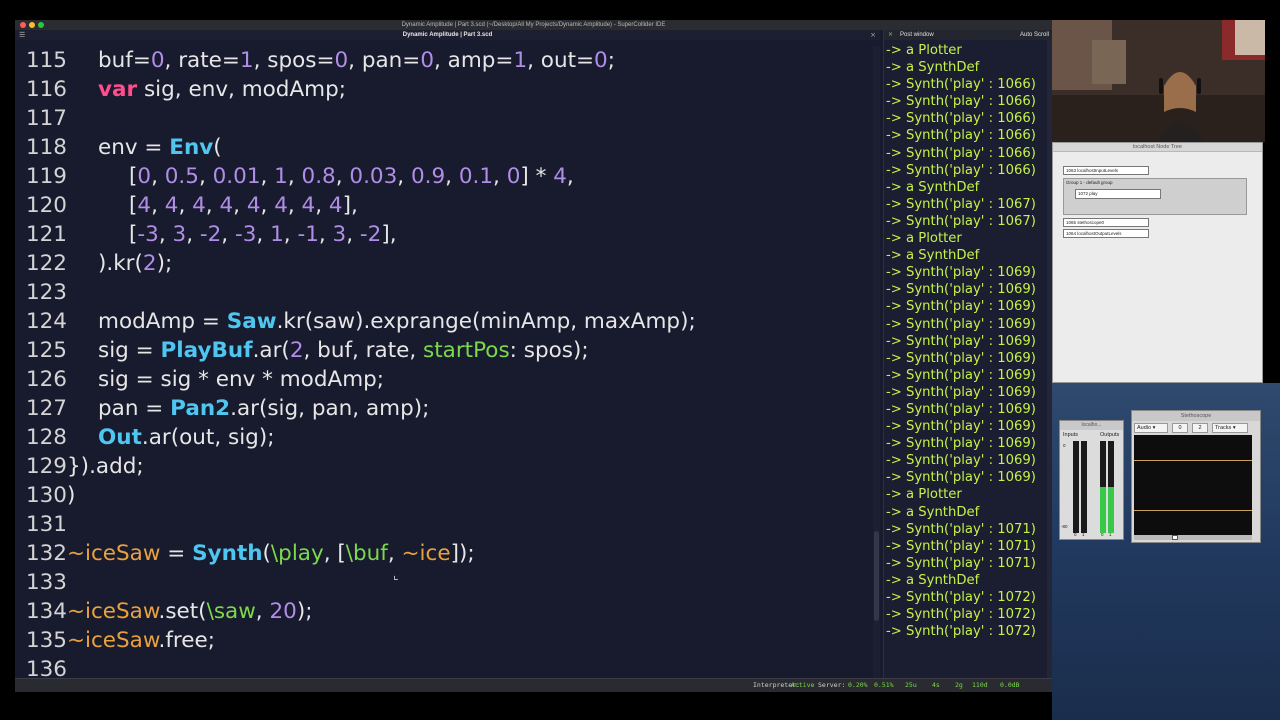  I want to click on editor-scrollbar, so click(876, 362).